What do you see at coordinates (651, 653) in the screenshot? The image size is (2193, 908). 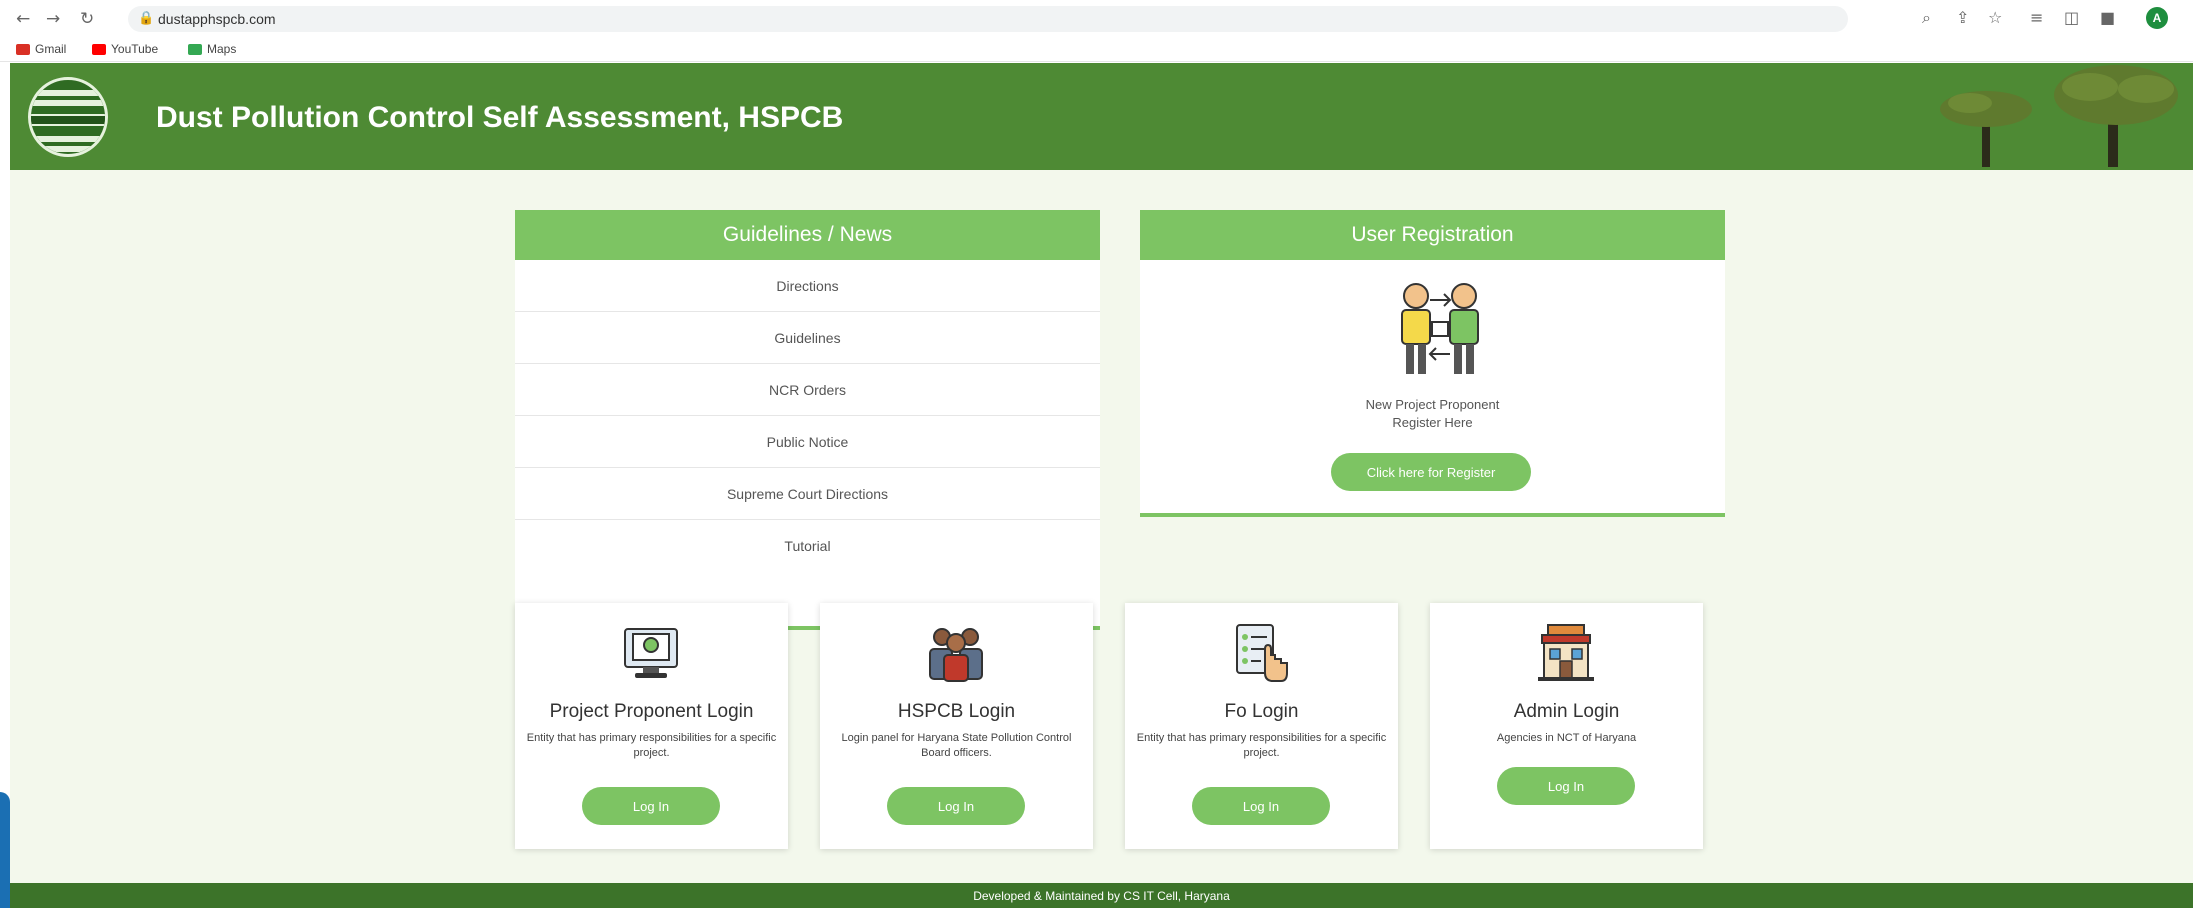 I see `computer-certificate-icon` at bounding box center [651, 653].